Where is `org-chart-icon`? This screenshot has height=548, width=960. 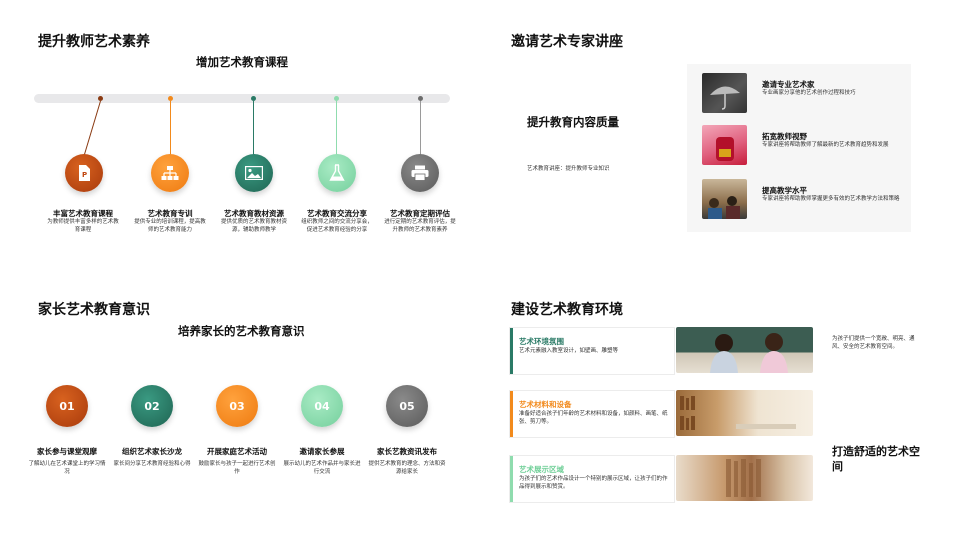 org-chart-icon is located at coordinates (170, 173).